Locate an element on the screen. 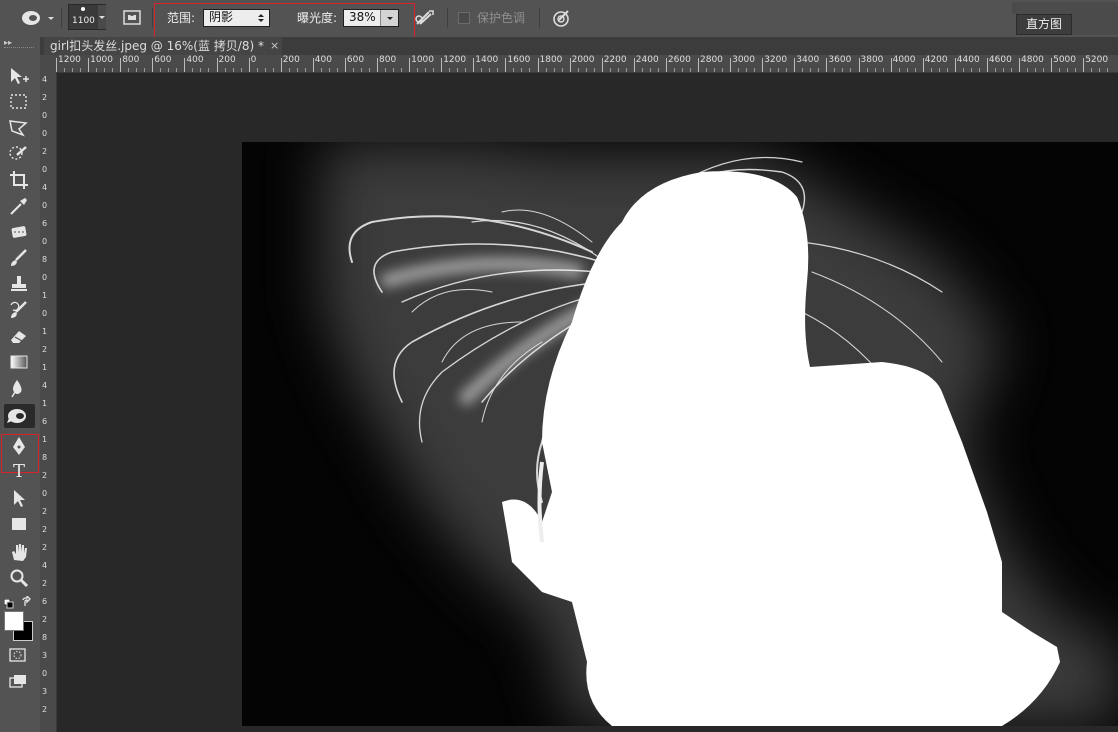 This screenshot has width=1118, height=732. ruler-tick-label: 4400 is located at coordinates (968, 60).